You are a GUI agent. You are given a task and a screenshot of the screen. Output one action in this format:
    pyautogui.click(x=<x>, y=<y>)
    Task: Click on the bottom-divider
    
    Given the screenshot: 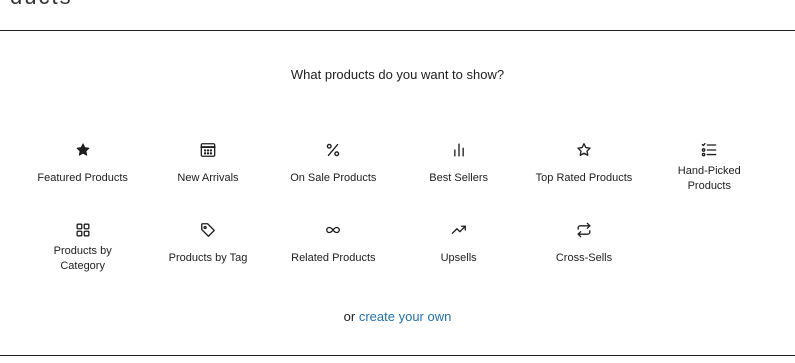 What is the action you would take?
    pyautogui.click(x=397, y=355)
    